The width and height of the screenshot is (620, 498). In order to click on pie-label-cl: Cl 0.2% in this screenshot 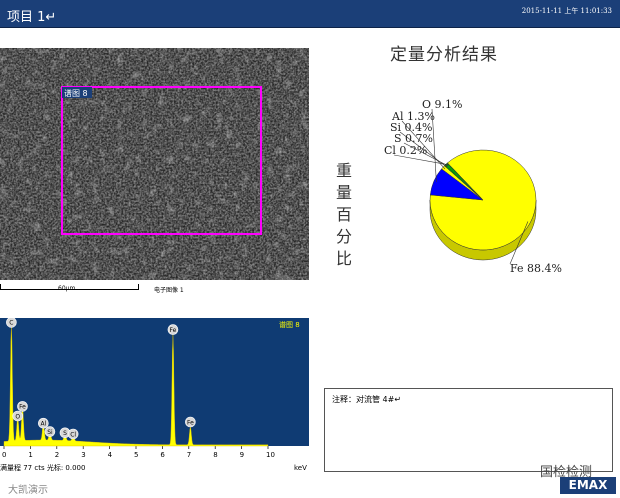, I will do `click(405, 150)`.